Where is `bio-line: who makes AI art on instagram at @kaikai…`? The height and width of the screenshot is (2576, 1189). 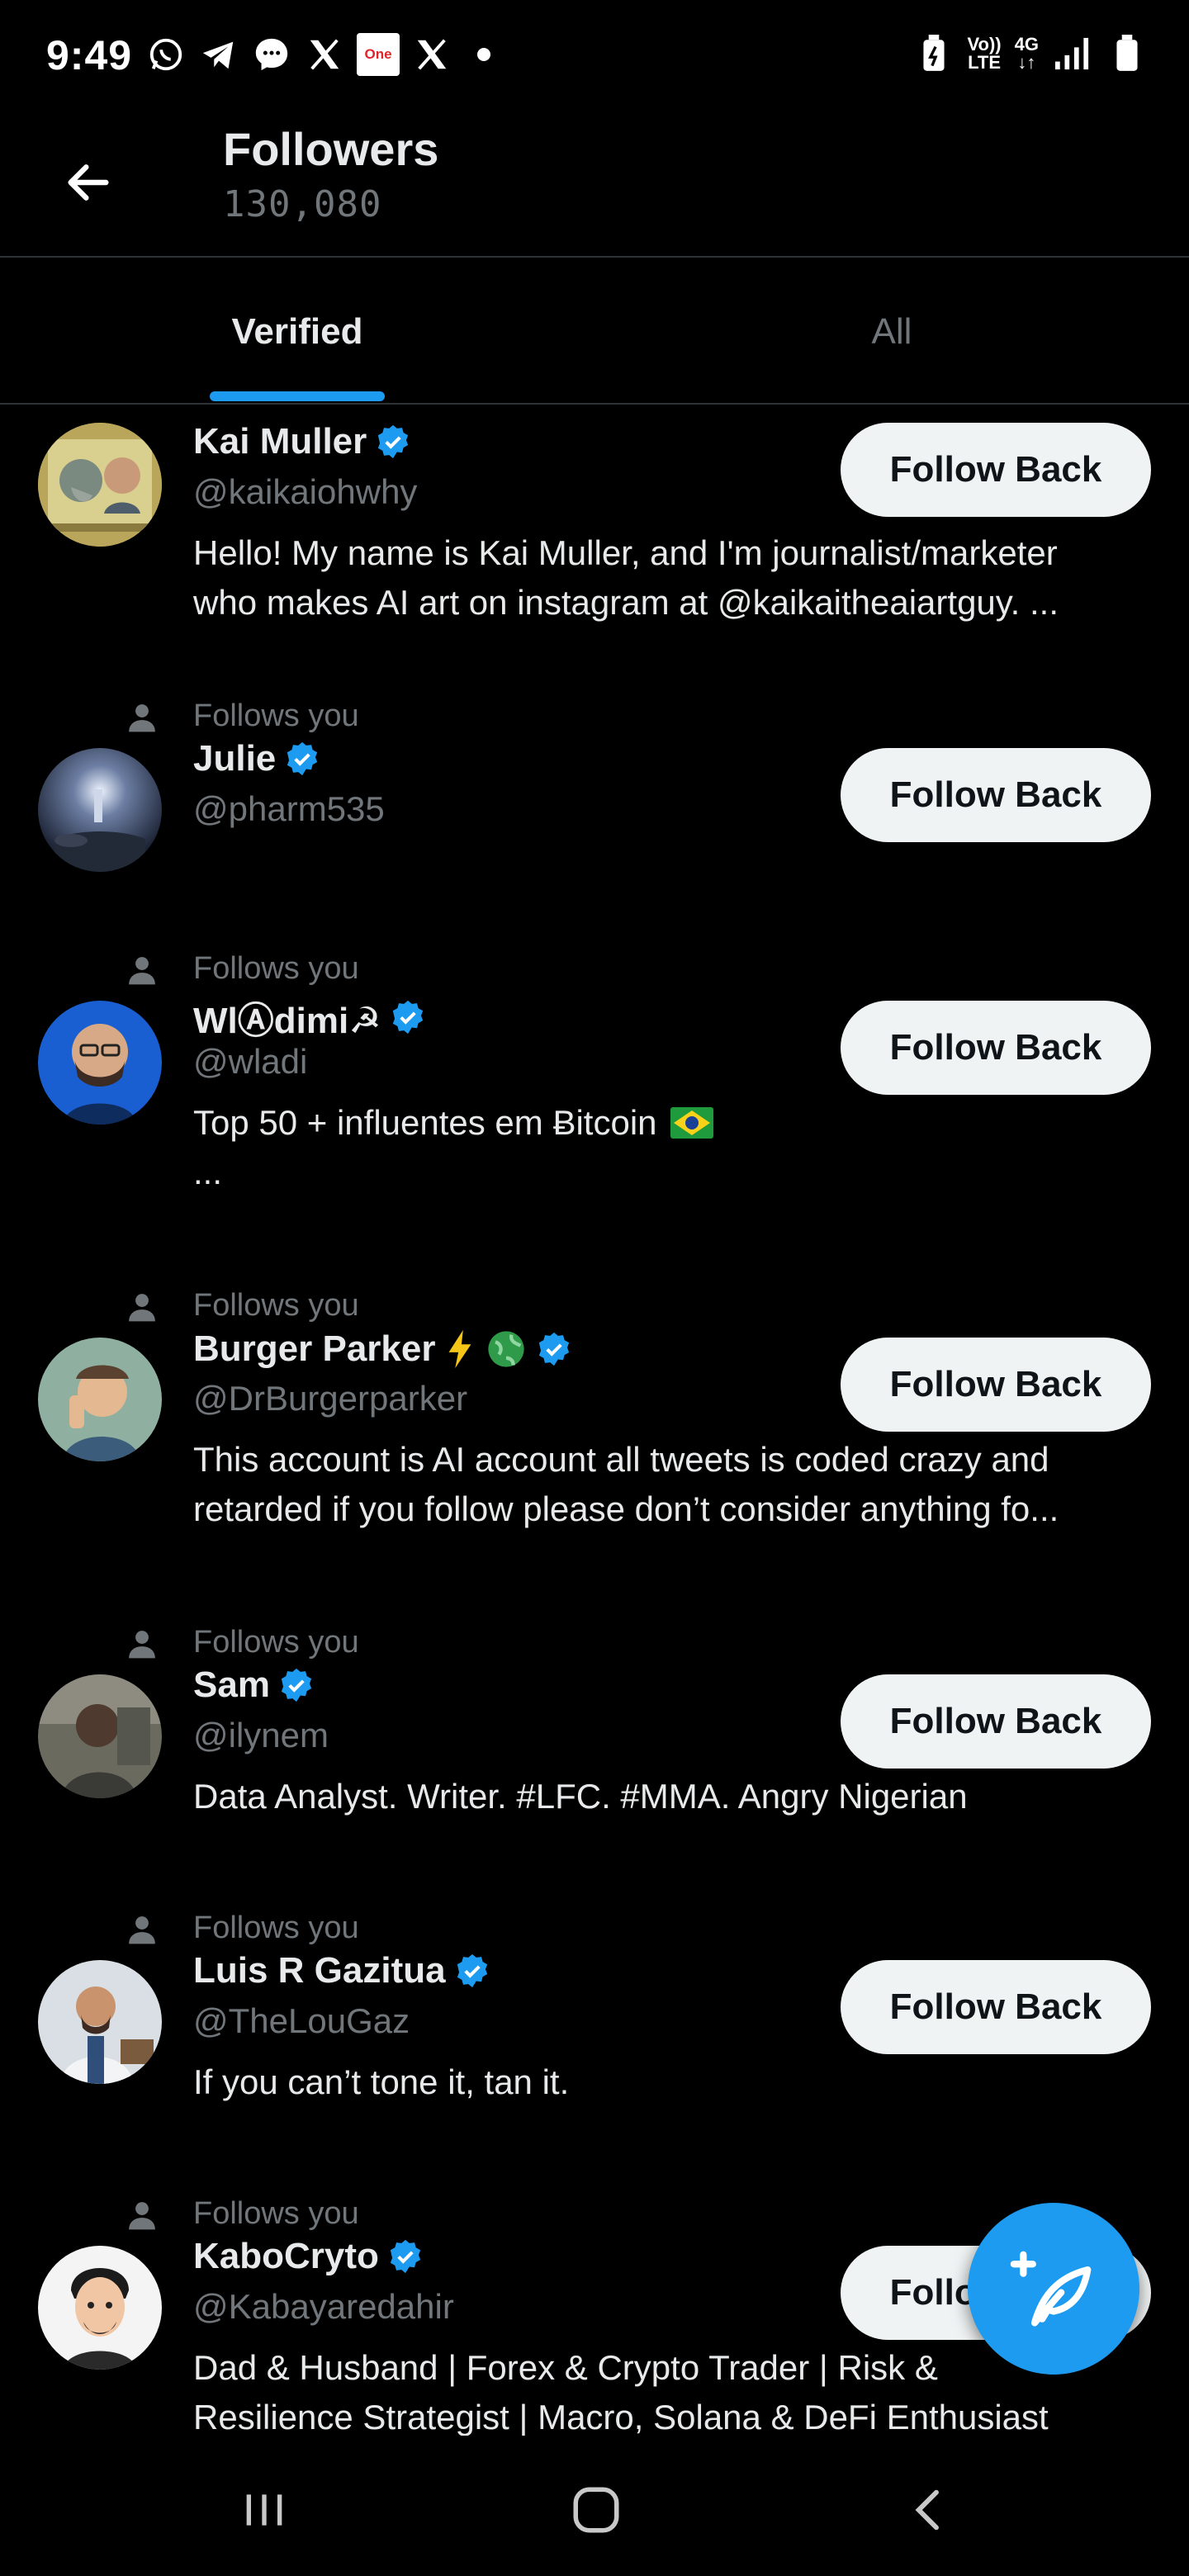
bio-line: who makes AI art on instagram at @kaikai… is located at coordinates (626, 602).